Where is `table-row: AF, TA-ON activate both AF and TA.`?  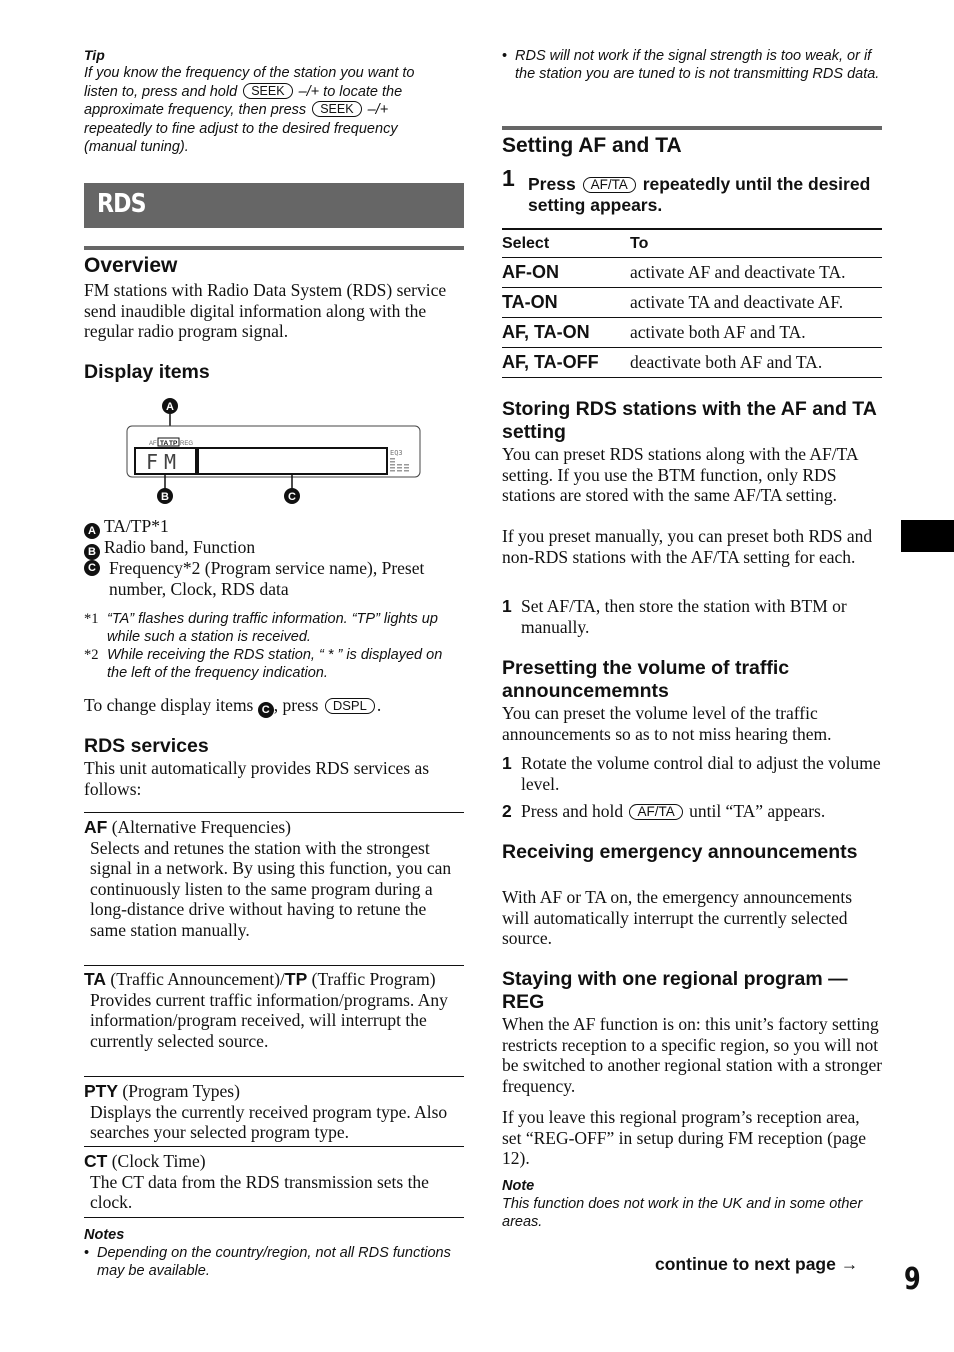
table-row: AF, TA-ON activate both AF and TA. is located at coordinates (692, 332).